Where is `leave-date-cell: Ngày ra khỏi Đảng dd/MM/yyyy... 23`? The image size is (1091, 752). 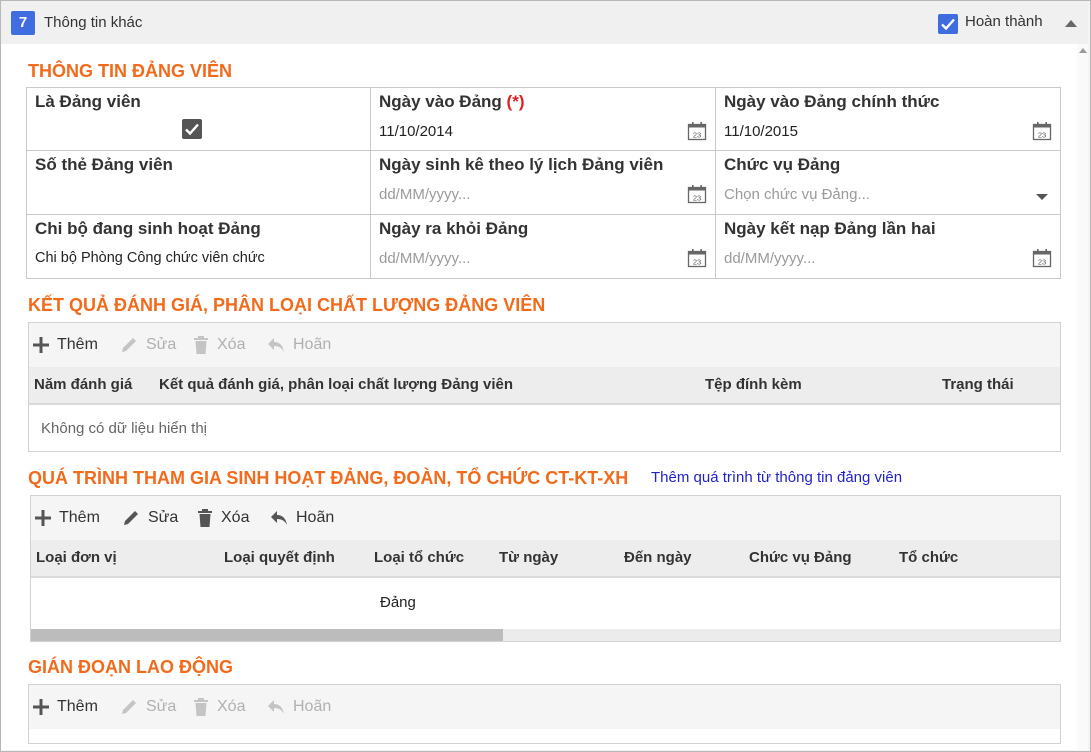
leave-date-cell: Ngày ra khỏi Đảng dd/MM/yyyy... 23 is located at coordinates (543, 246).